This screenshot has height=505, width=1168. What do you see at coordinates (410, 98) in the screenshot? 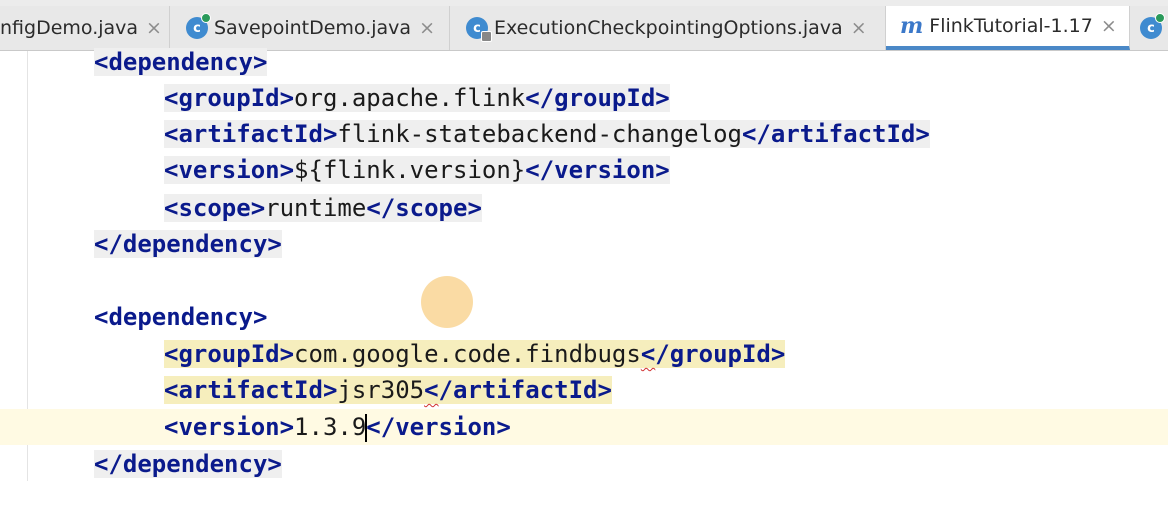
I see `xml-text: org.apache.flink` at bounding box center [410, 98].